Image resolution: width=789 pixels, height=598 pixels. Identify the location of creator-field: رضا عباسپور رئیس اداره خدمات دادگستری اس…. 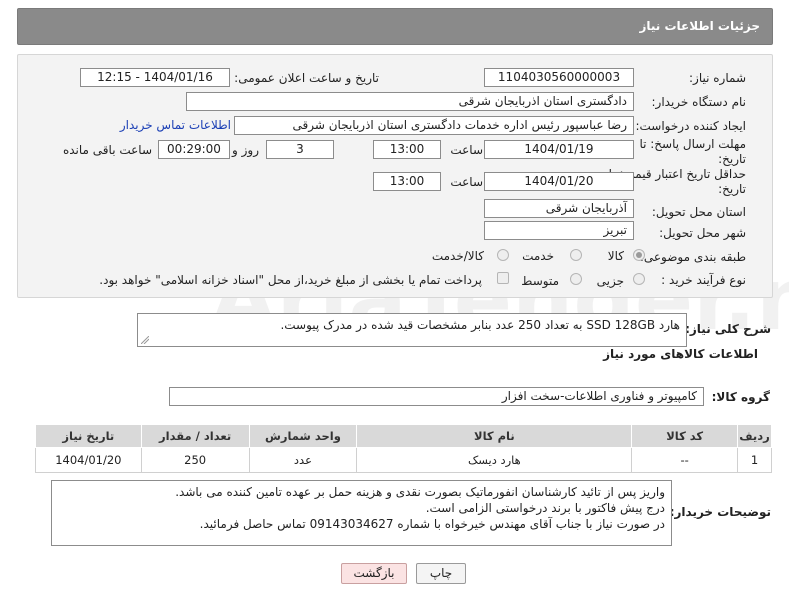
(434, 125).